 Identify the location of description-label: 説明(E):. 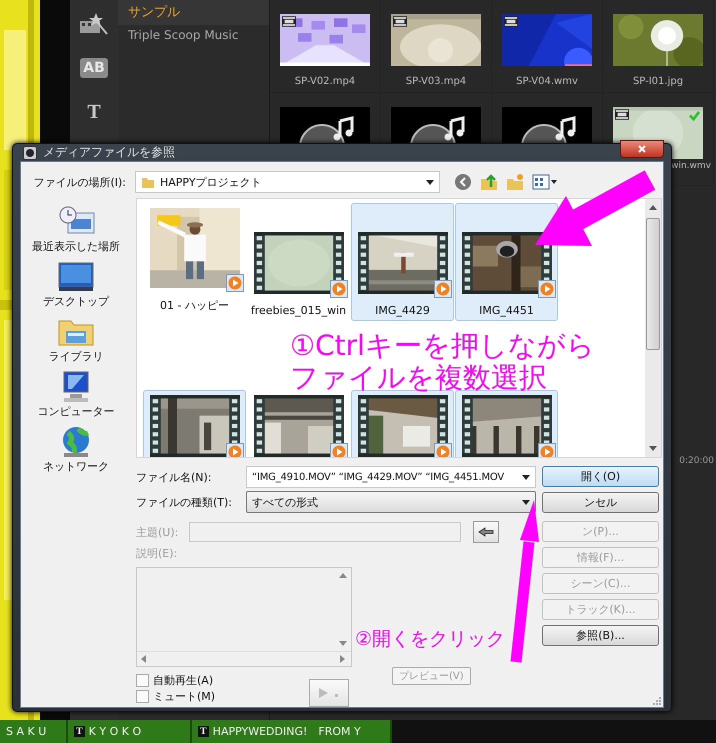
(157, 553).